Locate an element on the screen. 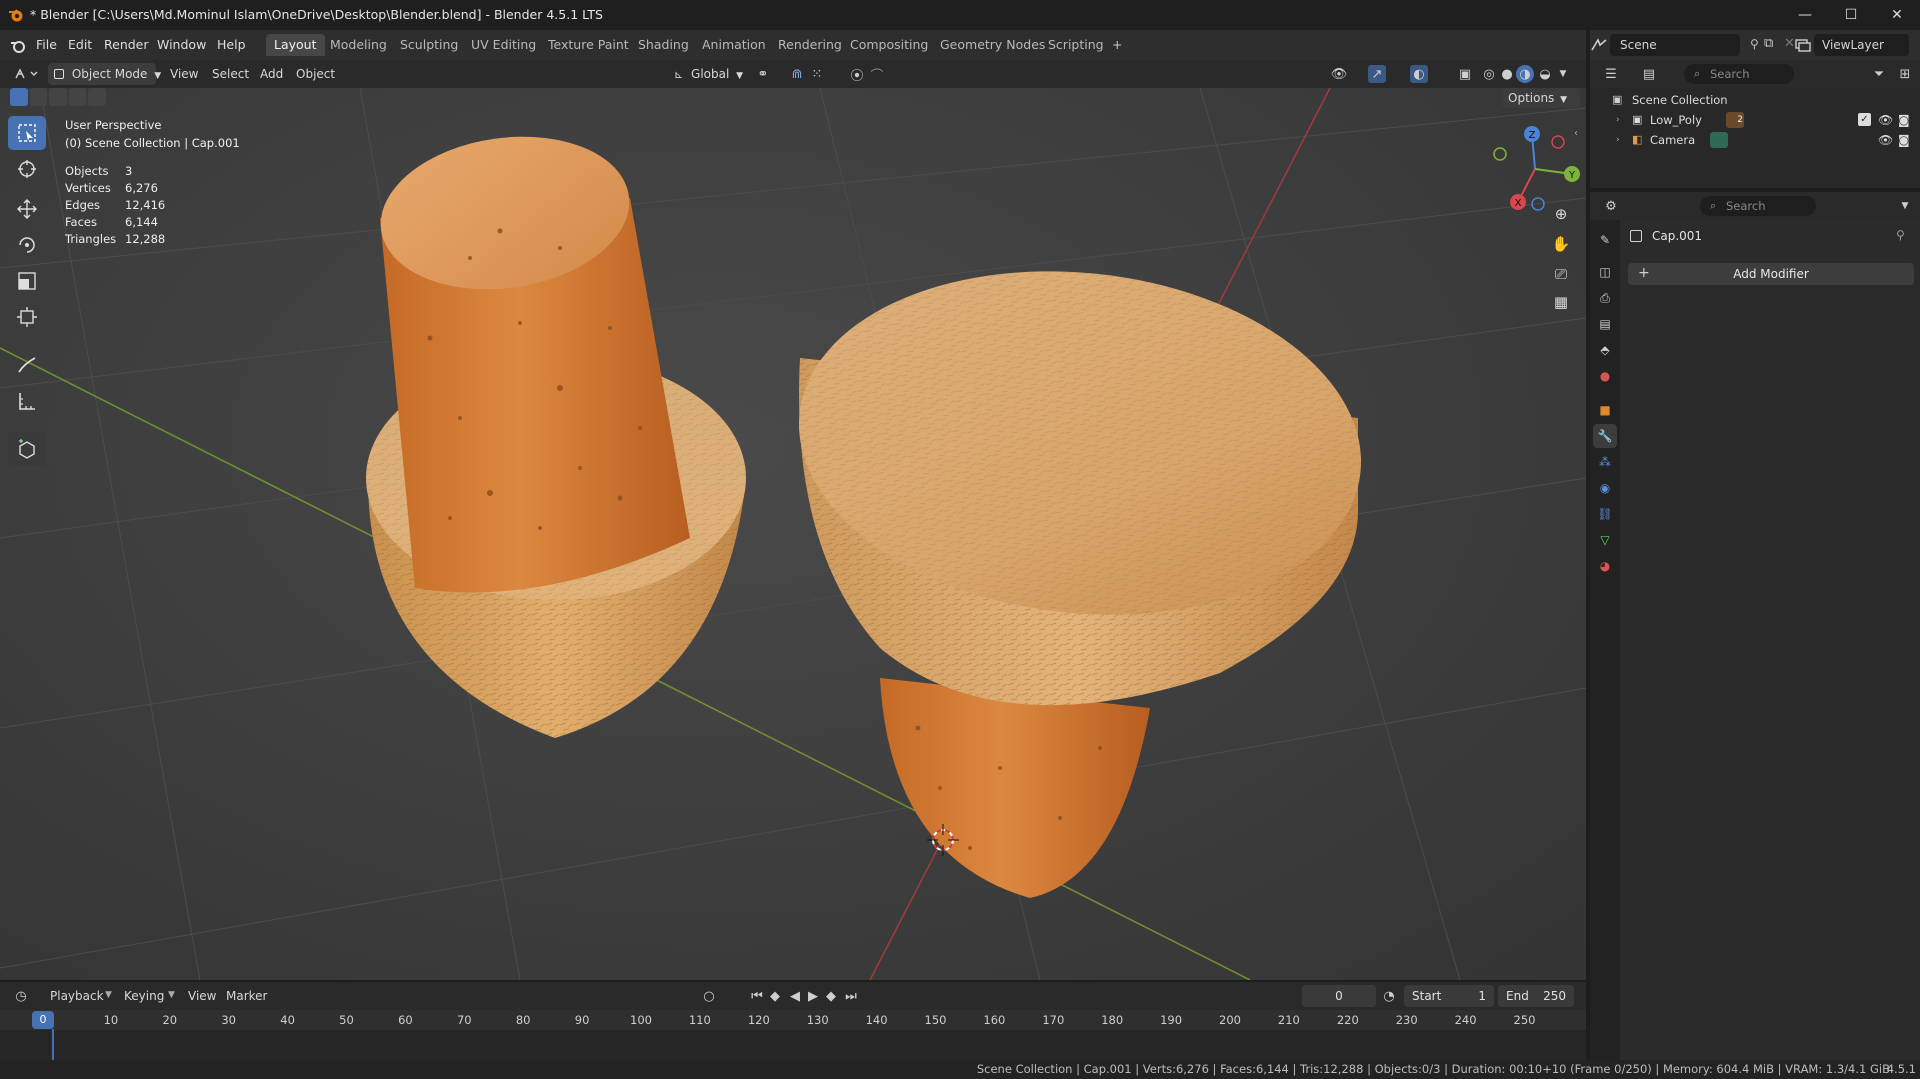 The width and height of the screenshot is (1920, 1079). menu-file: File is located at coordinates (46, 45).